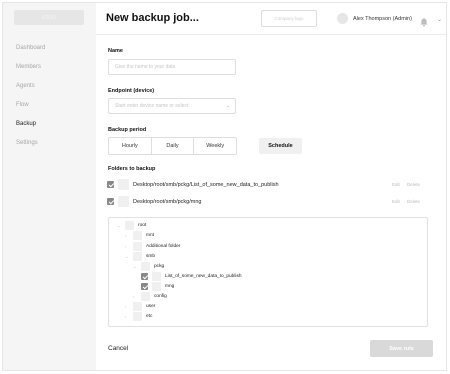 The height and width of the screenshot is (374, 450). What do you see at coordinates (267, 203) in the screenshot?
I see `selected-folder-row: Desktop/root/smb/pckg/mng Edit Delete` at bounding box center [267, 203].